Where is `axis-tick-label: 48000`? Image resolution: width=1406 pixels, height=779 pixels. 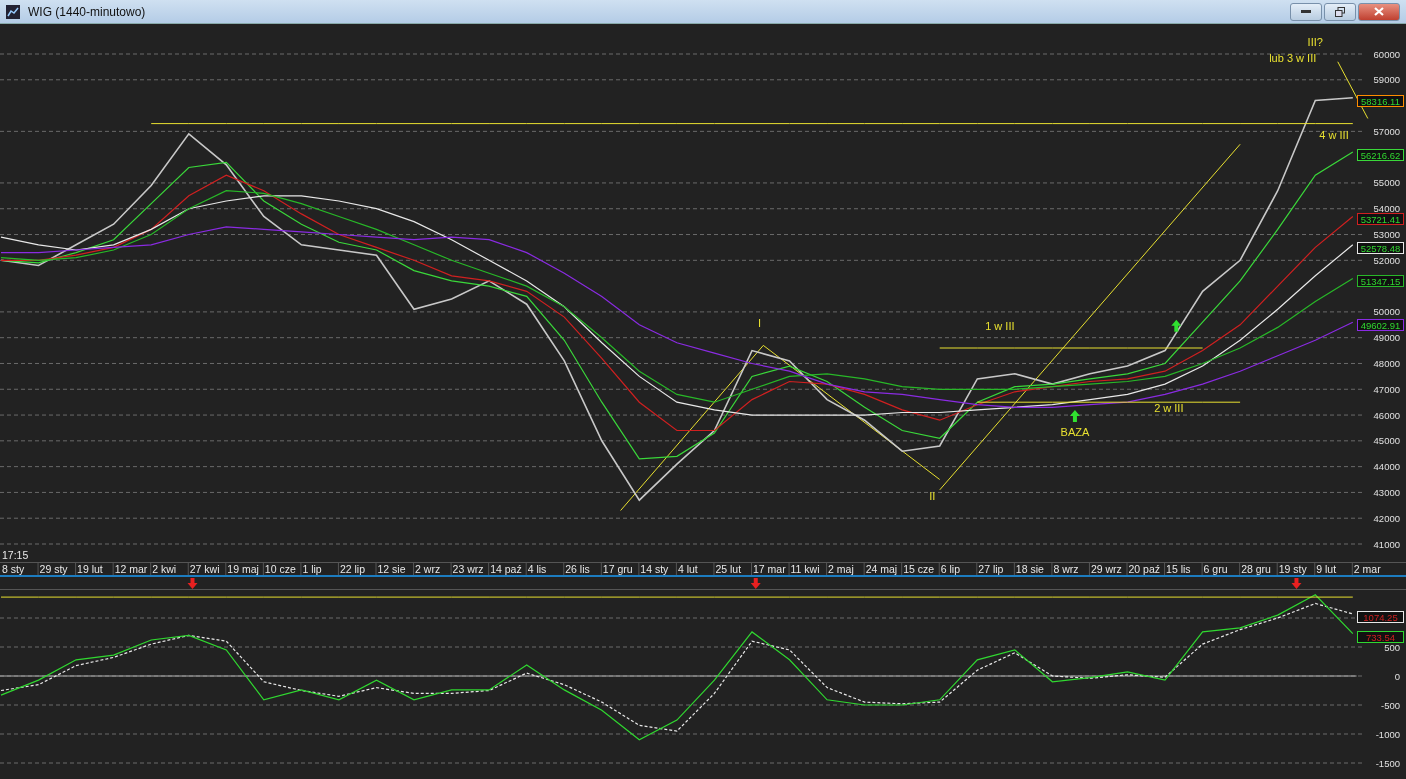 axis-tick-label: 48000 is located at coordinates (1386, 363).